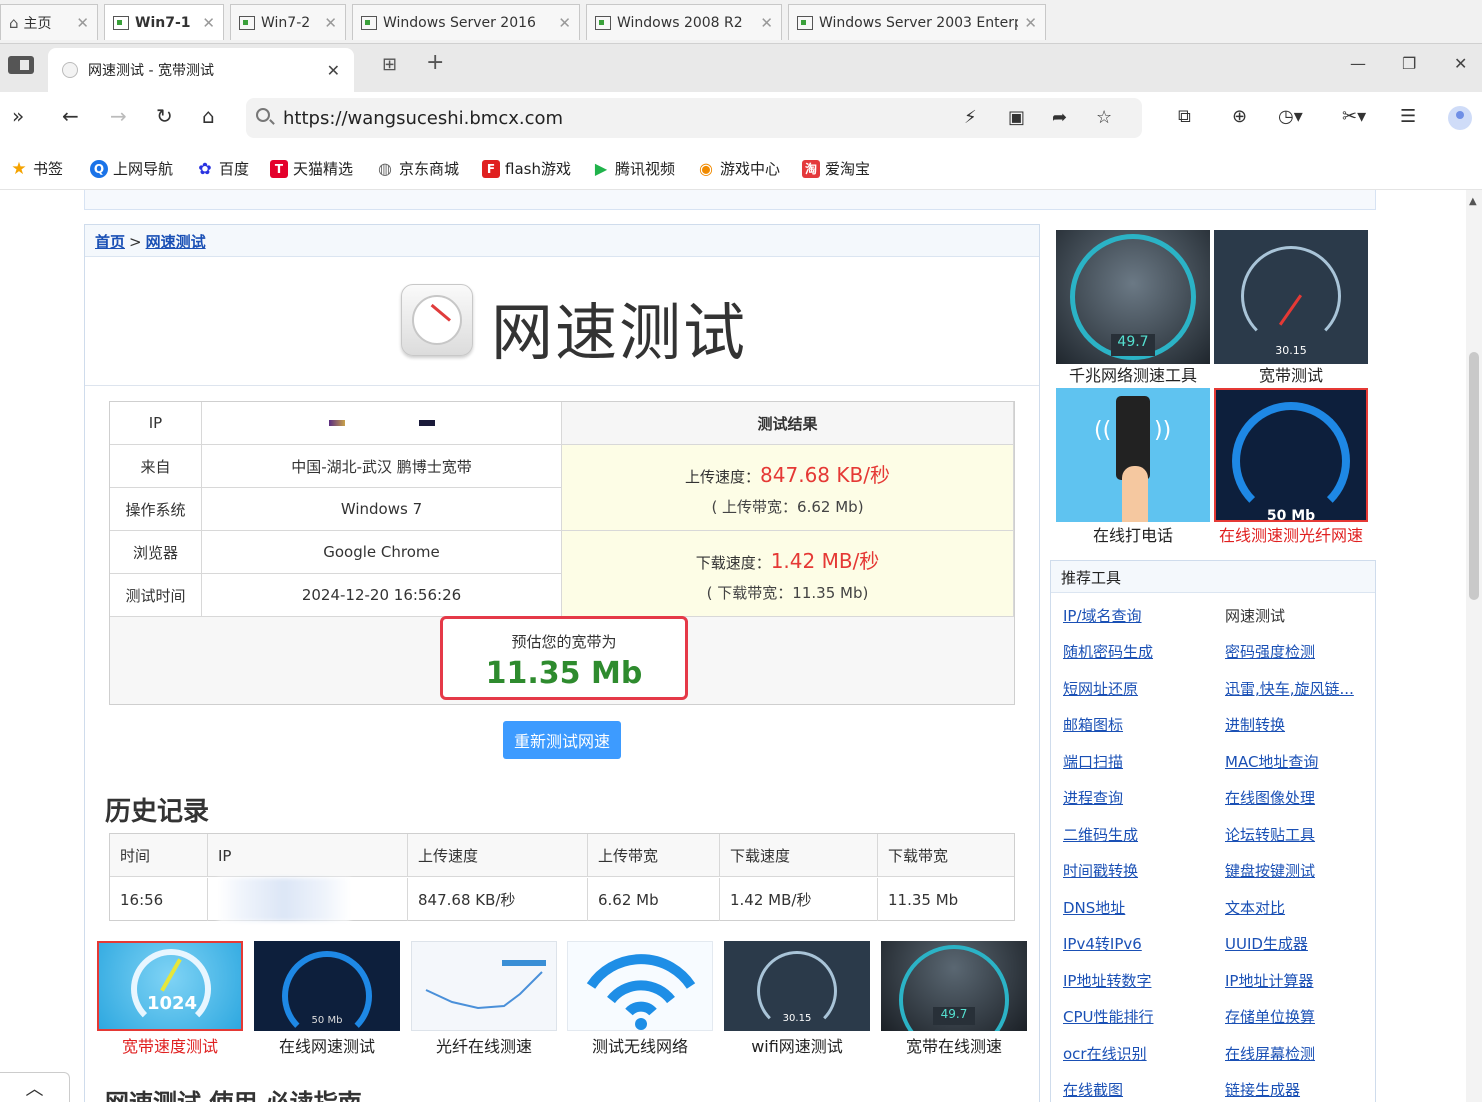  Describe the element at coordinates (327, 1001) in the screenshot. I see `thumb-online-speed: 50 Mb 在线网速测试` at that location.